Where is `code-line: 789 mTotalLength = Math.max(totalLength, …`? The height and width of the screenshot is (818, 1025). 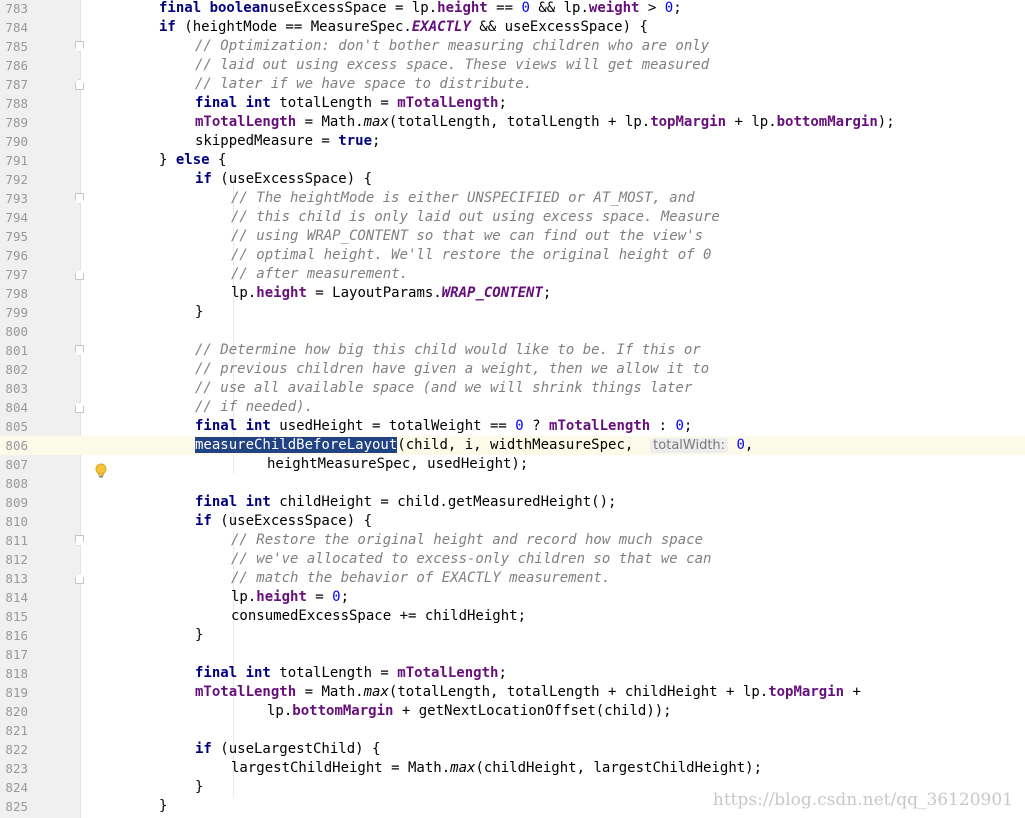
code-line: 789 mTotalLength = Math.max(totalLength, … is located at coordinates (512, 122).